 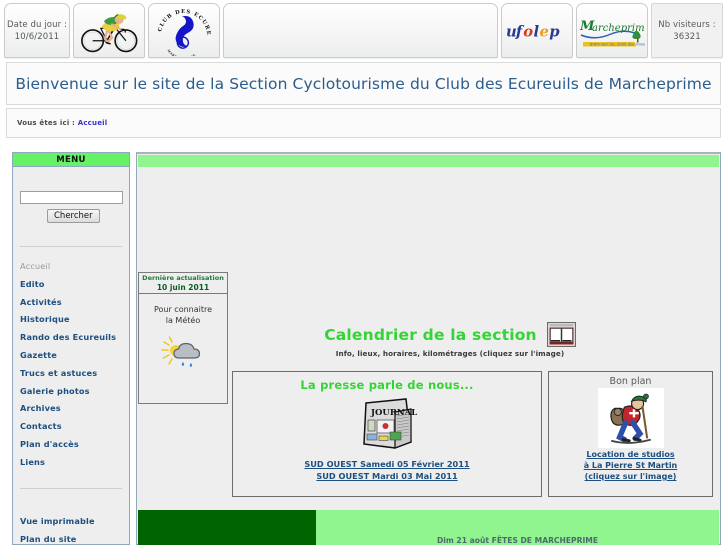 I want to click on visitors-box: Nb visiteurs : 36321, so click(x=687, y=30).